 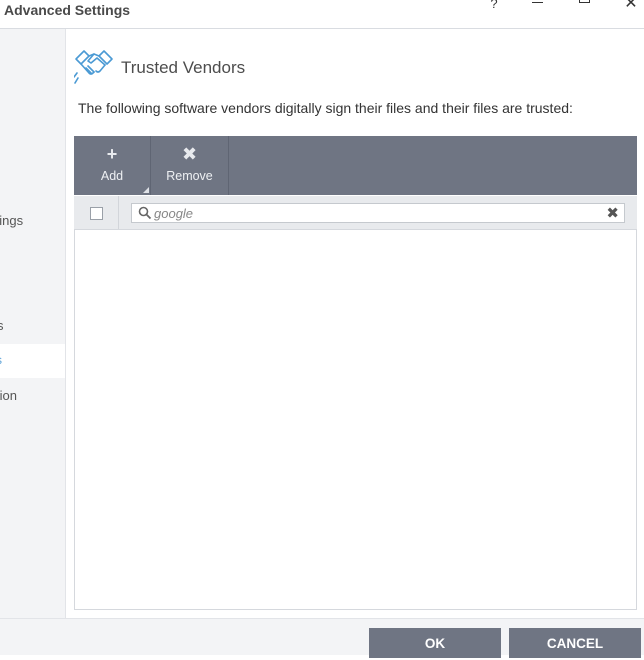 What do you see at coordinates (112, 176) in the screenshot?
I see `add-label: Add` at bounding box center [112, 176].